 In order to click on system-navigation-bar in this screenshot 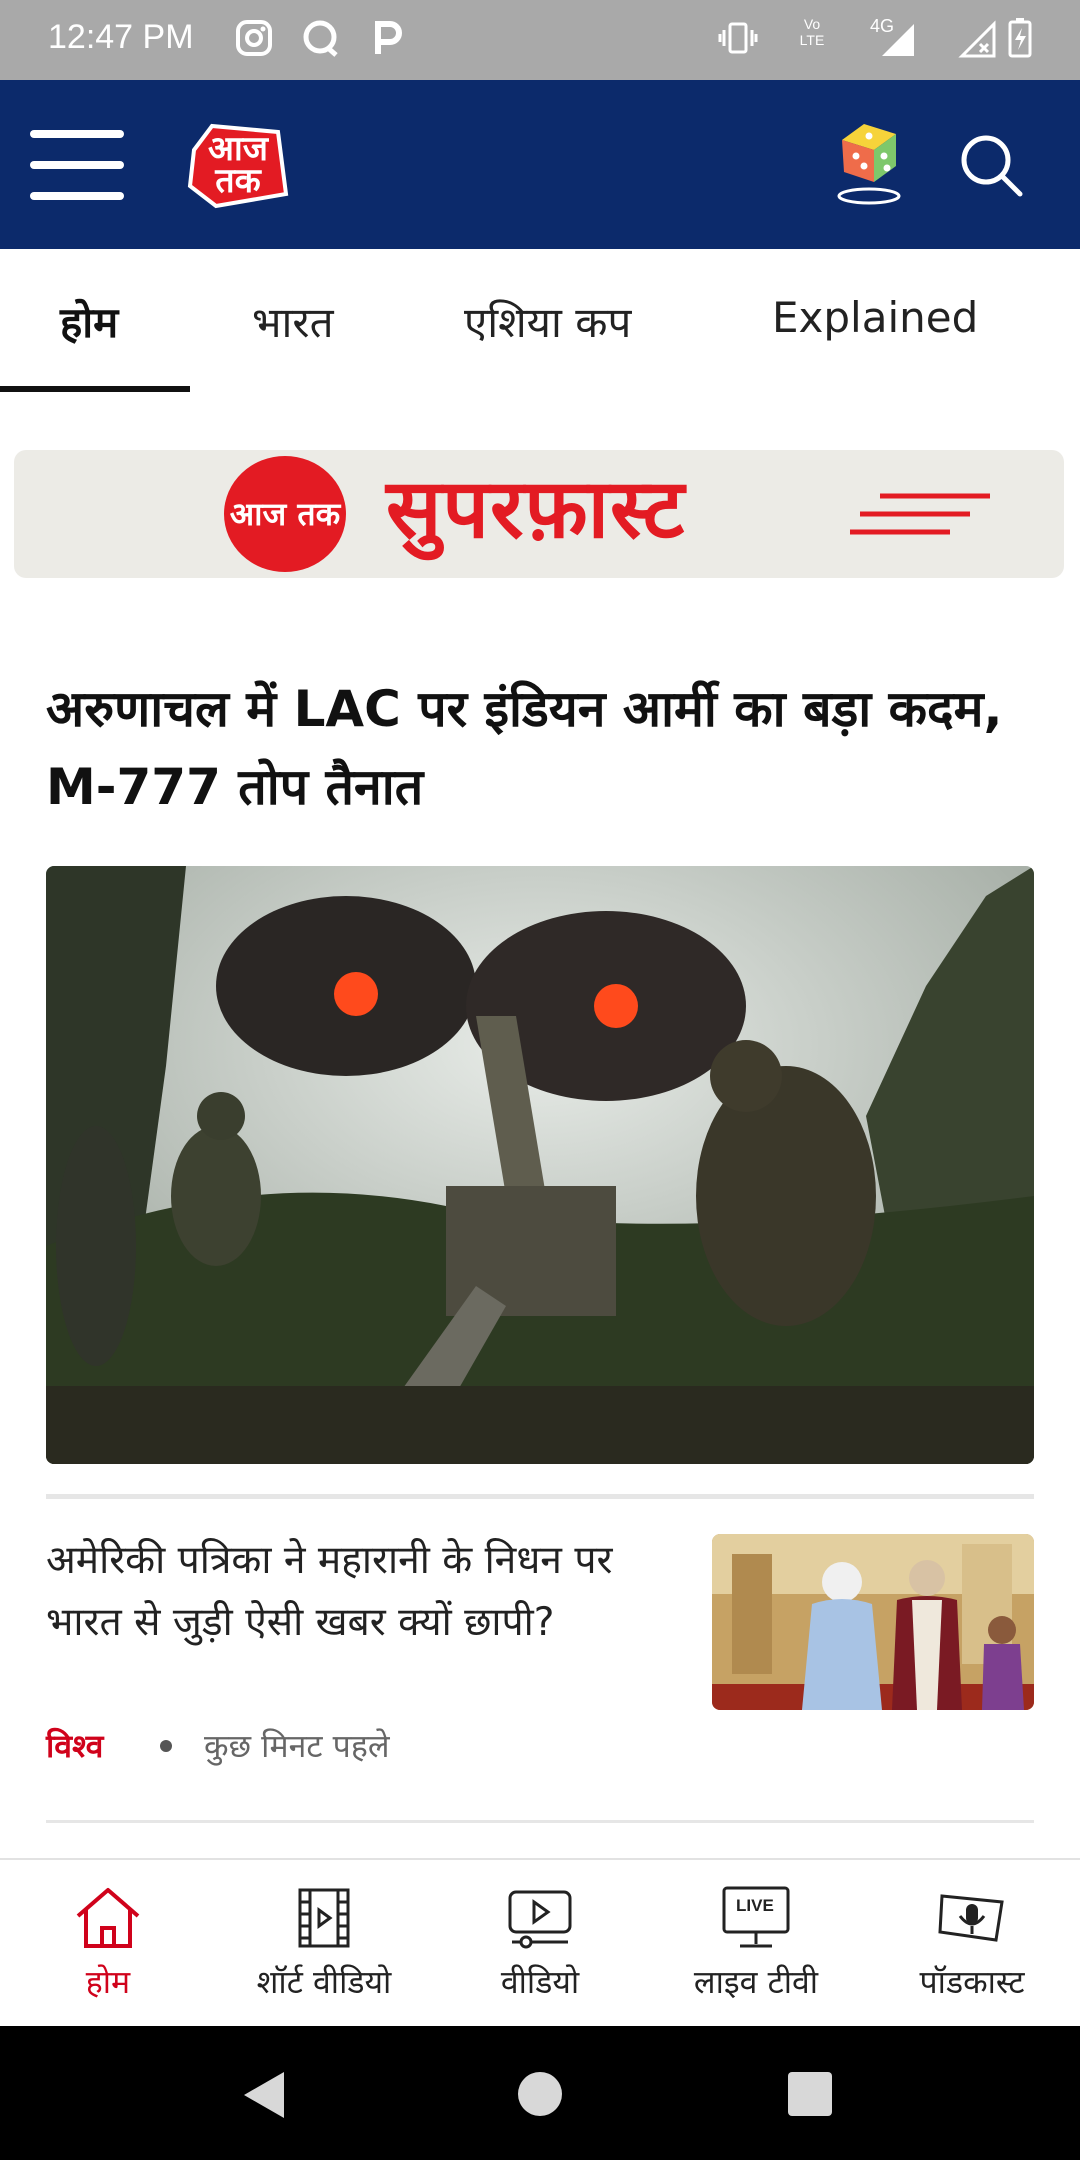, I will do `click(540, 2093)`.